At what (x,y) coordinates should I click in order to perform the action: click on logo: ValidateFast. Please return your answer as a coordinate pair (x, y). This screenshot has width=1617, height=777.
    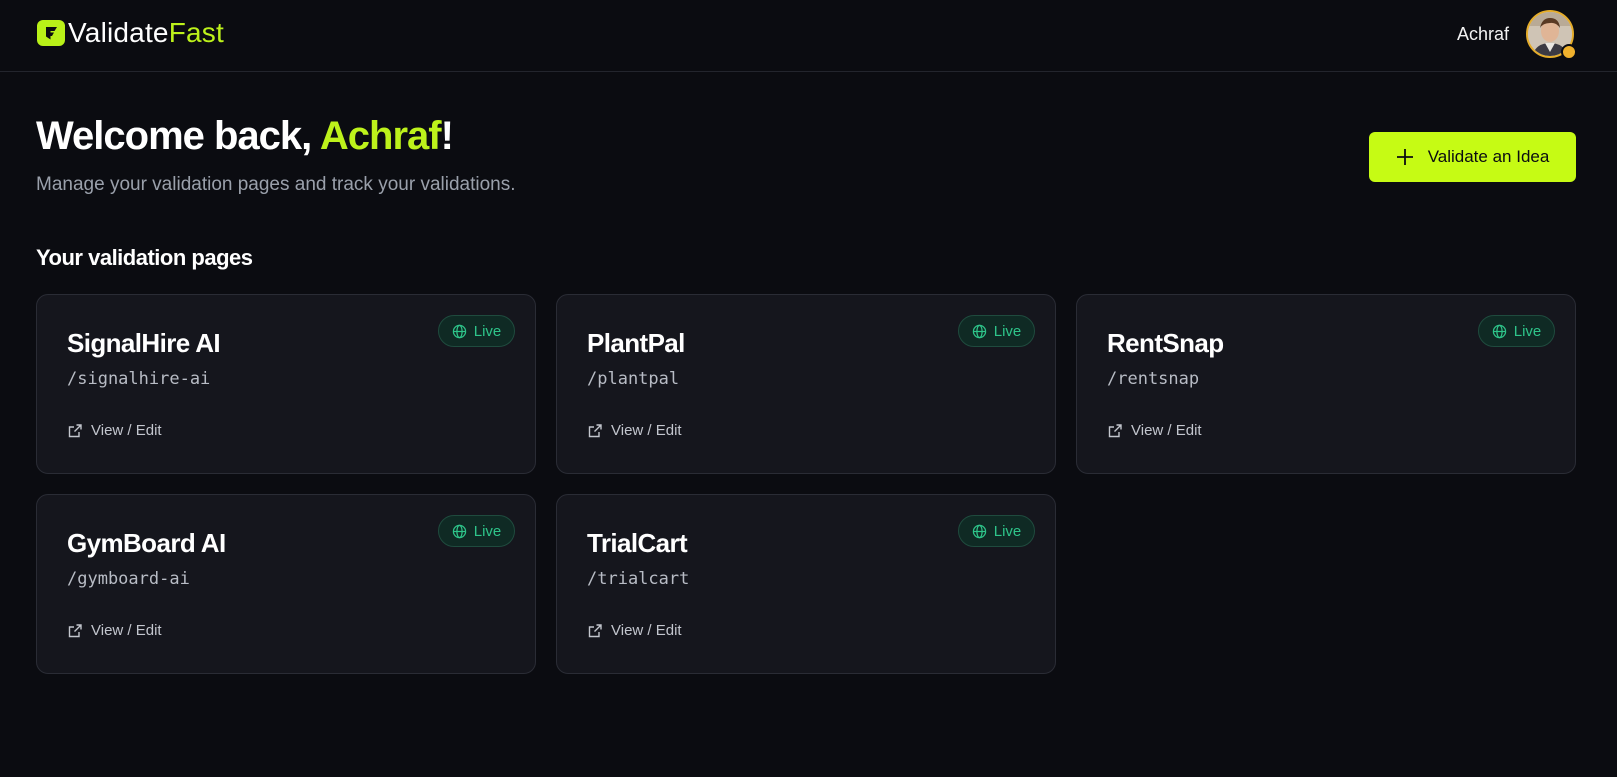
    Looking at the image, I should click on (130, 33).